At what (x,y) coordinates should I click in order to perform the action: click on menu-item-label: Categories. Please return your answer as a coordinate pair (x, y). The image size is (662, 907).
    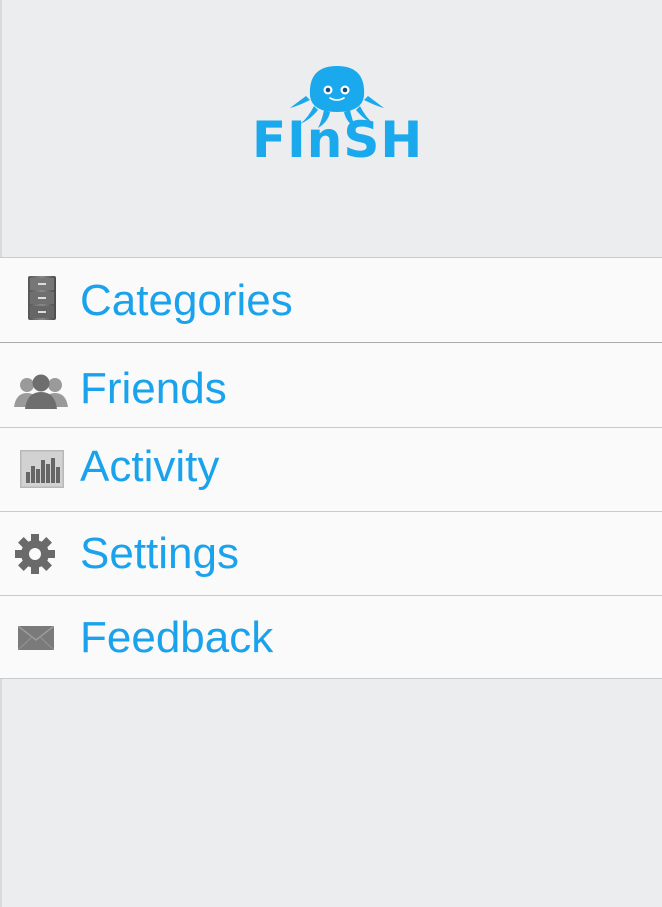
    Looking at the image, I should click on (186, 300).